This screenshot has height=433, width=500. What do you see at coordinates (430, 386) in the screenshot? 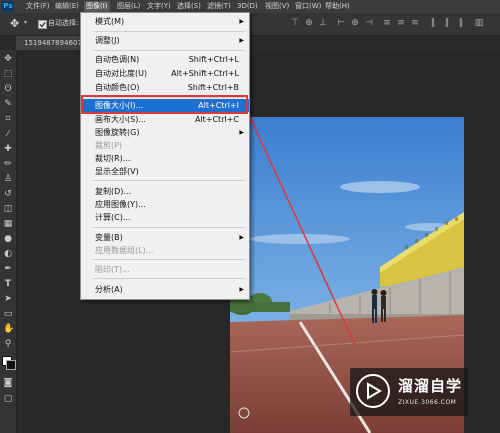
I see `watermark-title: 溜溜自学` at bounding box center [430, 386].